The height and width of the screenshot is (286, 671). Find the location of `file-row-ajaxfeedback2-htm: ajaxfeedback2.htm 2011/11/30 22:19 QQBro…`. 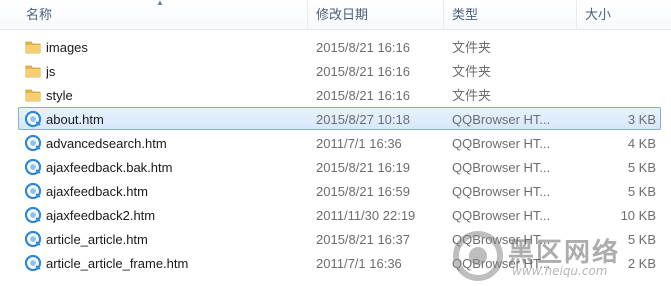

file-row-ajaxfeedback2-htm: ajaxfeedback2.htm 2011/11/30 22:19 QQBro… is located at coordinates (339, 214).